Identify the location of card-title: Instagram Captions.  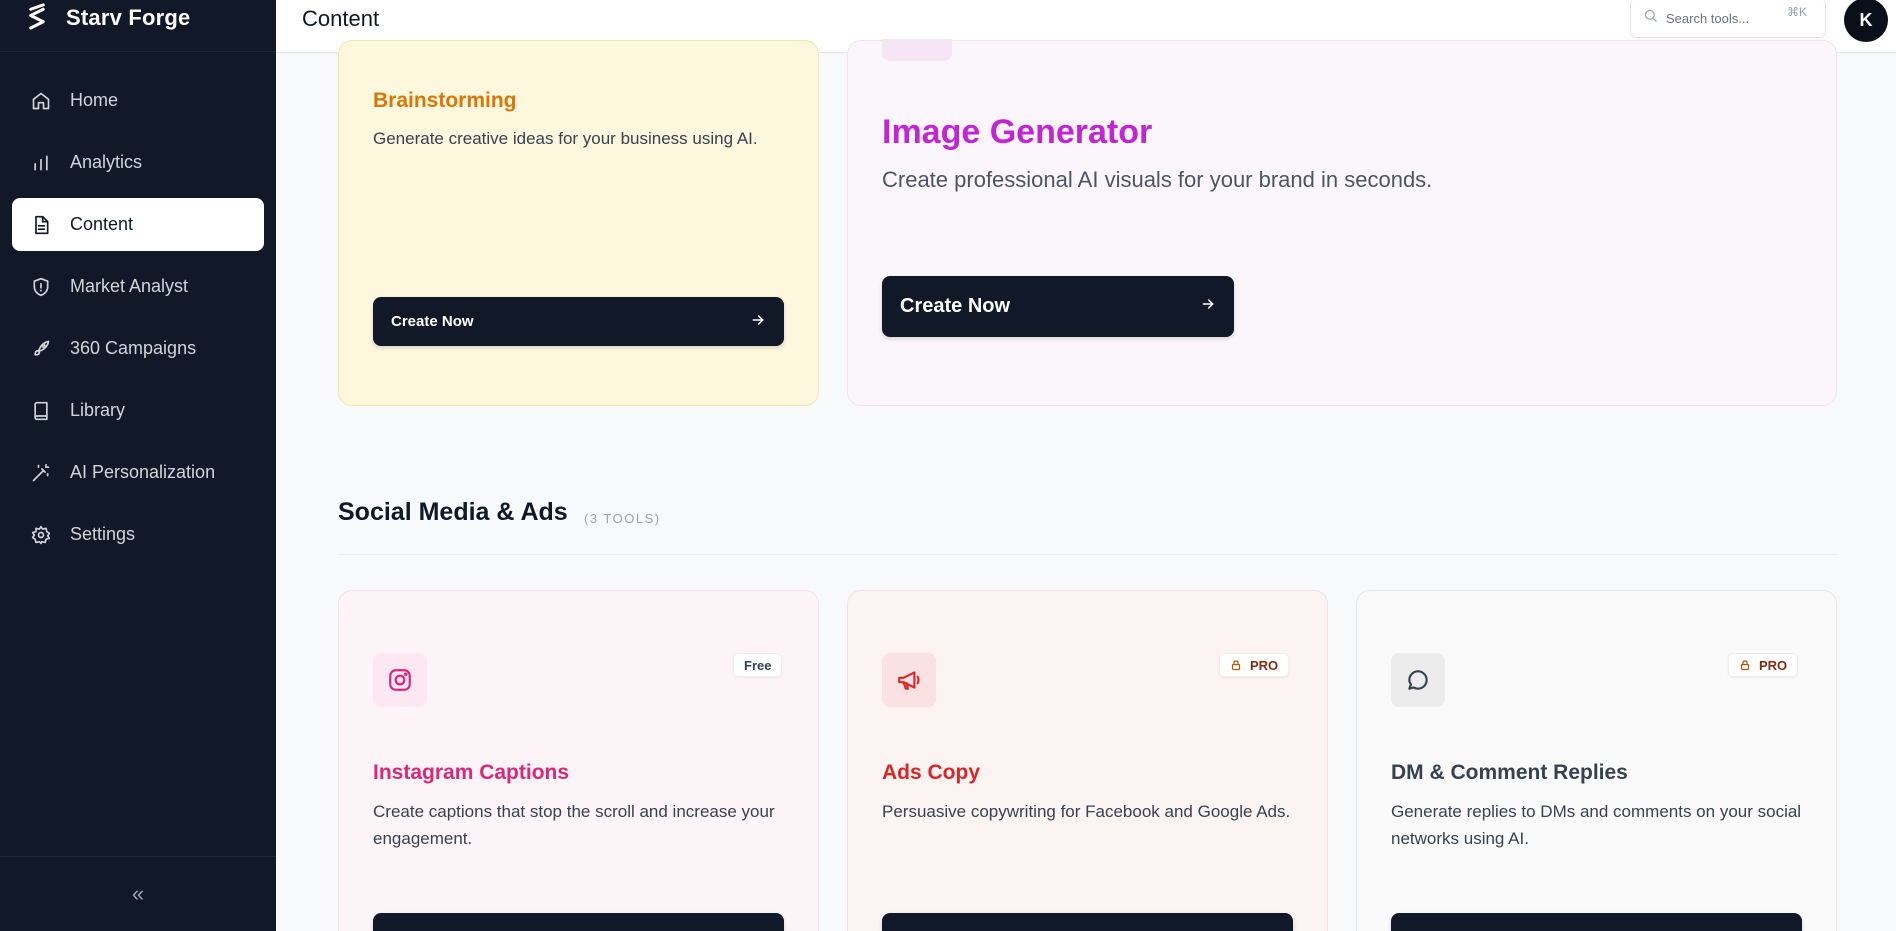
(471, 772).